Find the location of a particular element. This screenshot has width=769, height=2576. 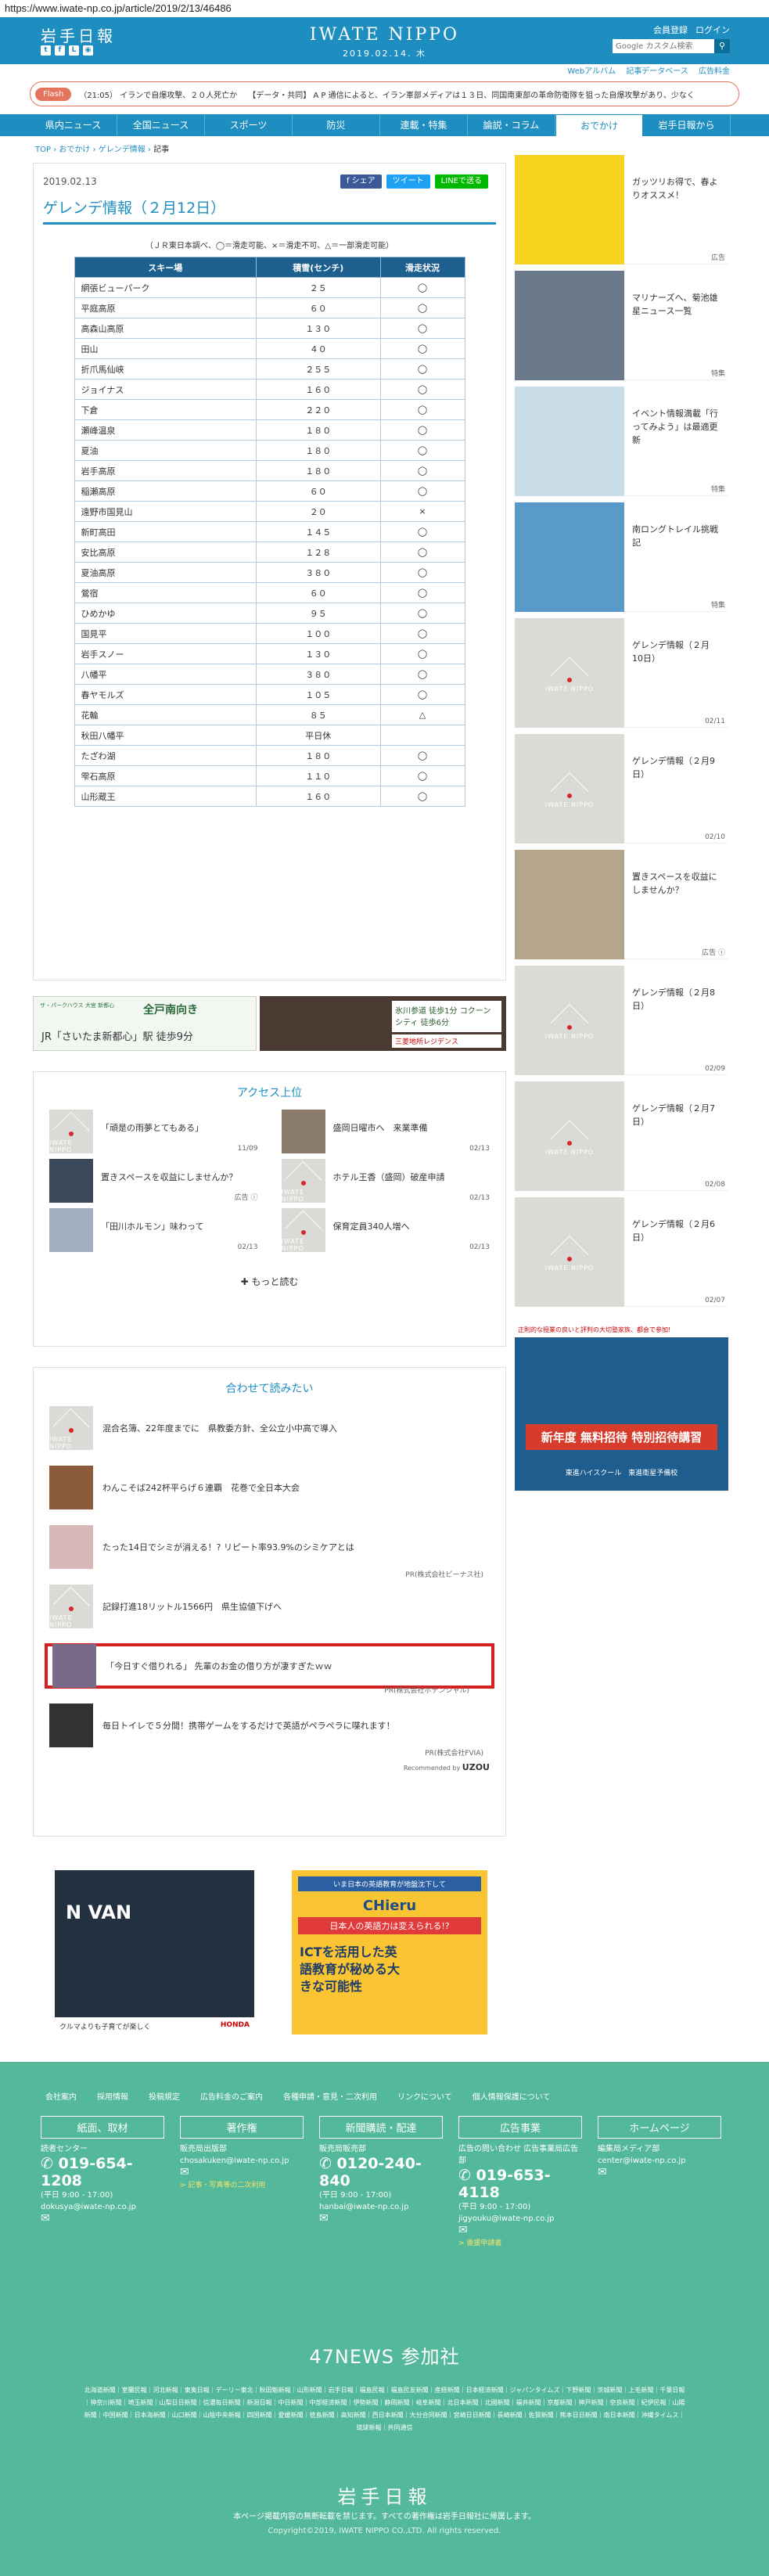

recommended-label: Recommended by is located at coordinates (432, 1768).